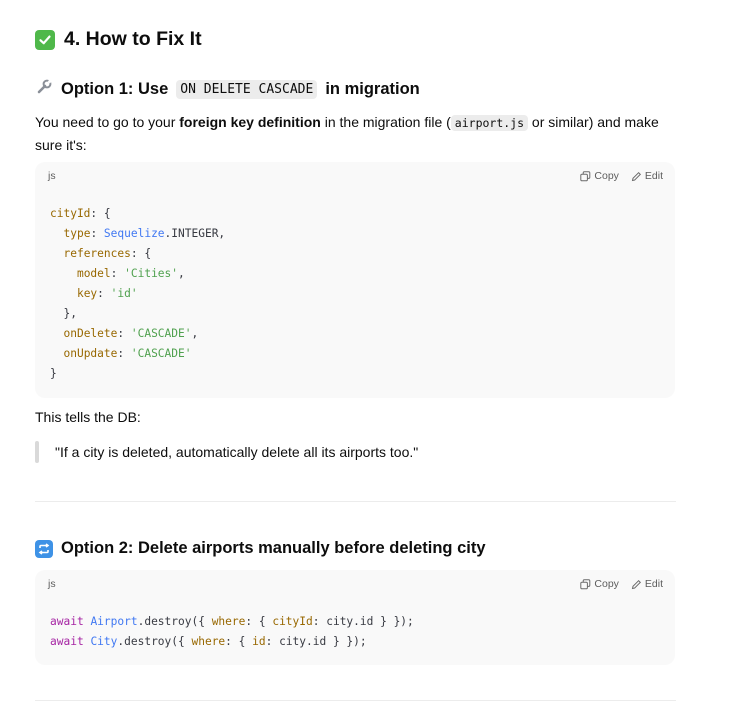 This screenshot has height=703, width=734. What do you see at coordinates (37, 452) in the screenshot?
I see `blockquote-bar` at bounding box center [37, 452].